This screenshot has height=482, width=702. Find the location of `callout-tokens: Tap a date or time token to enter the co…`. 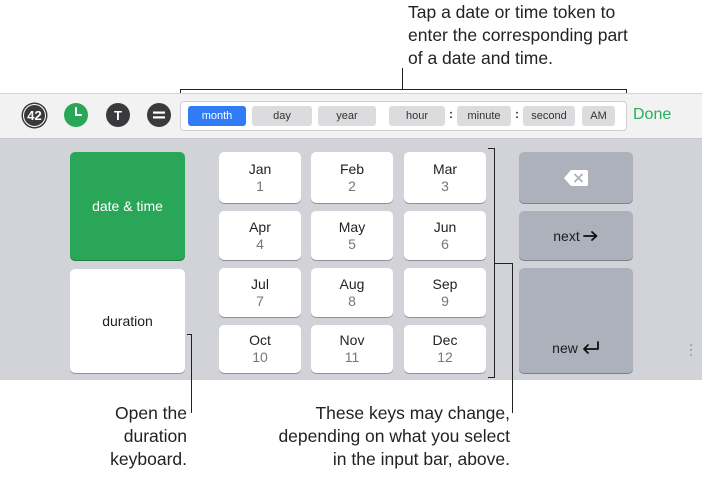

callout-tokens: Tap a date or time token to enter the co… is located at coordinates (553, 35).